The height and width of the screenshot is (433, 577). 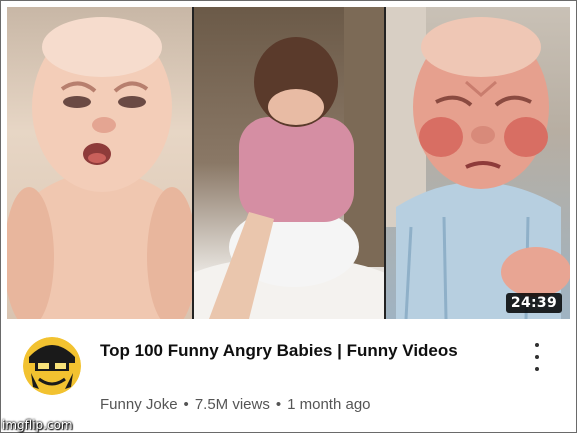 What do you see at coordinates (533, 303) in the screenshot?
I see `duration-badge: 24:39` at bounding box center [533, 303].